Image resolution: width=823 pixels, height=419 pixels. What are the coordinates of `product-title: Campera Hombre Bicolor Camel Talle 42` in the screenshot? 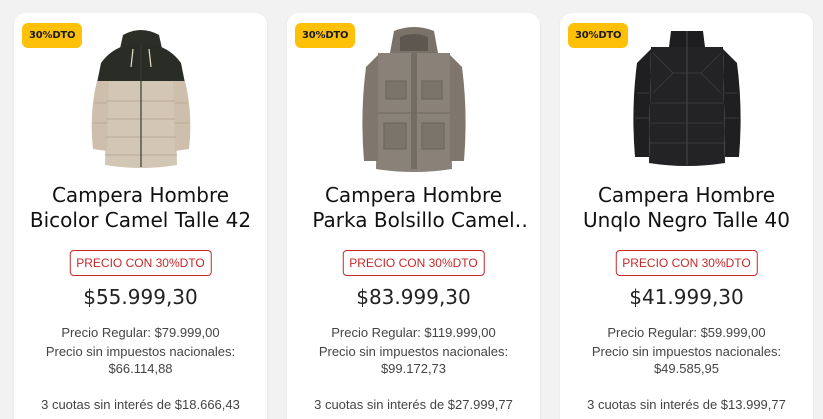 It's located at (140, 208).